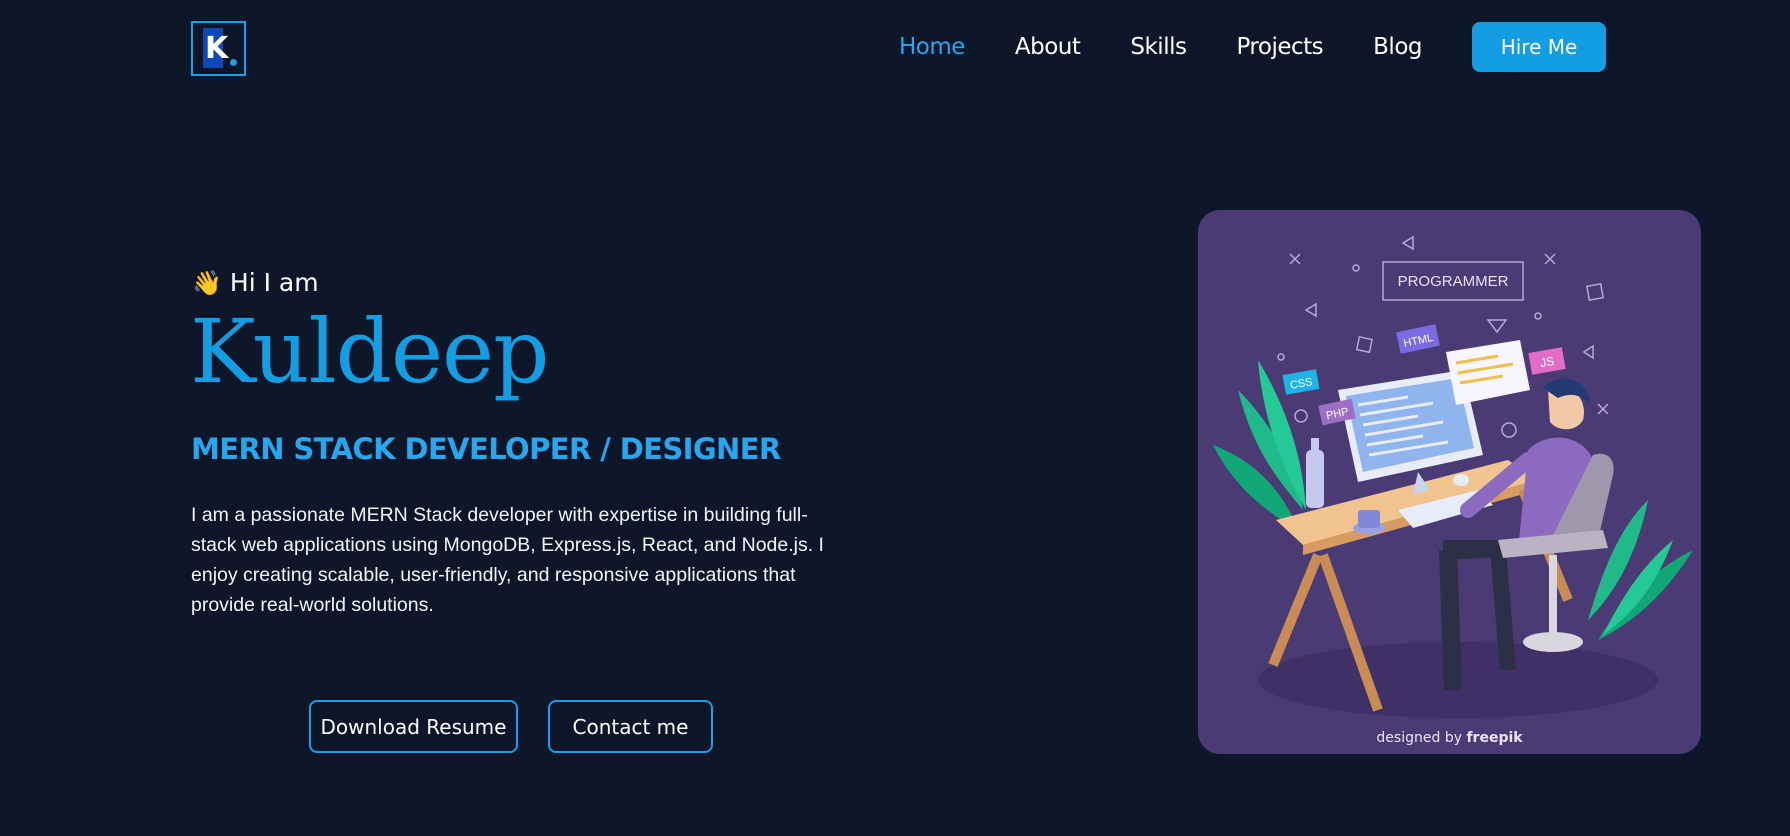 The width and height of the screenshot is (1790, 836). Describe the element at coordinates (1048, 47) in the screenshot. I see `nav-about: About` at that location.